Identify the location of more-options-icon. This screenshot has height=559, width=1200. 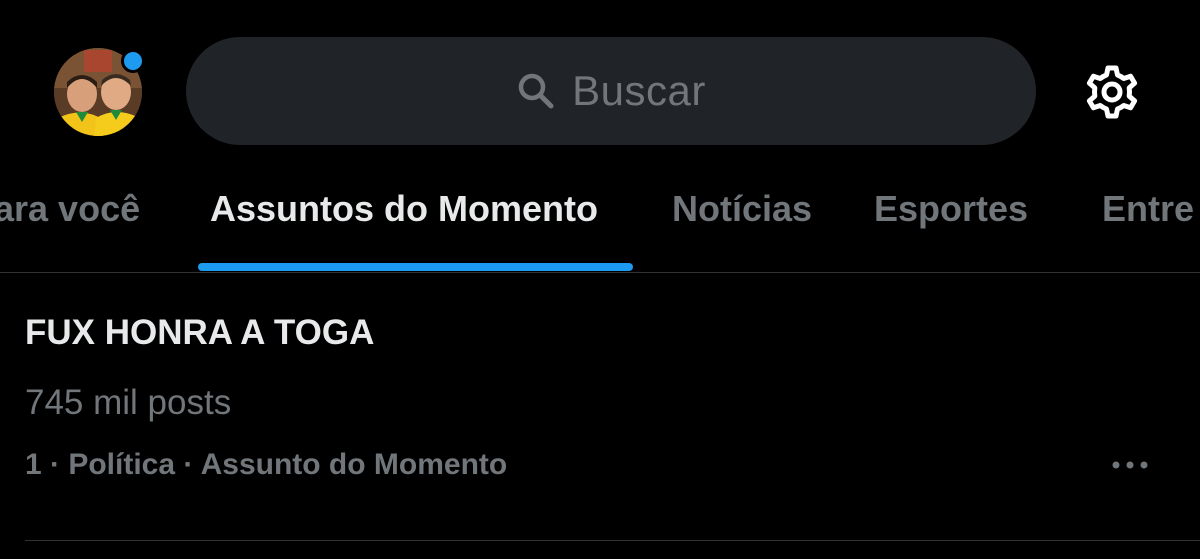
(1132, 465).